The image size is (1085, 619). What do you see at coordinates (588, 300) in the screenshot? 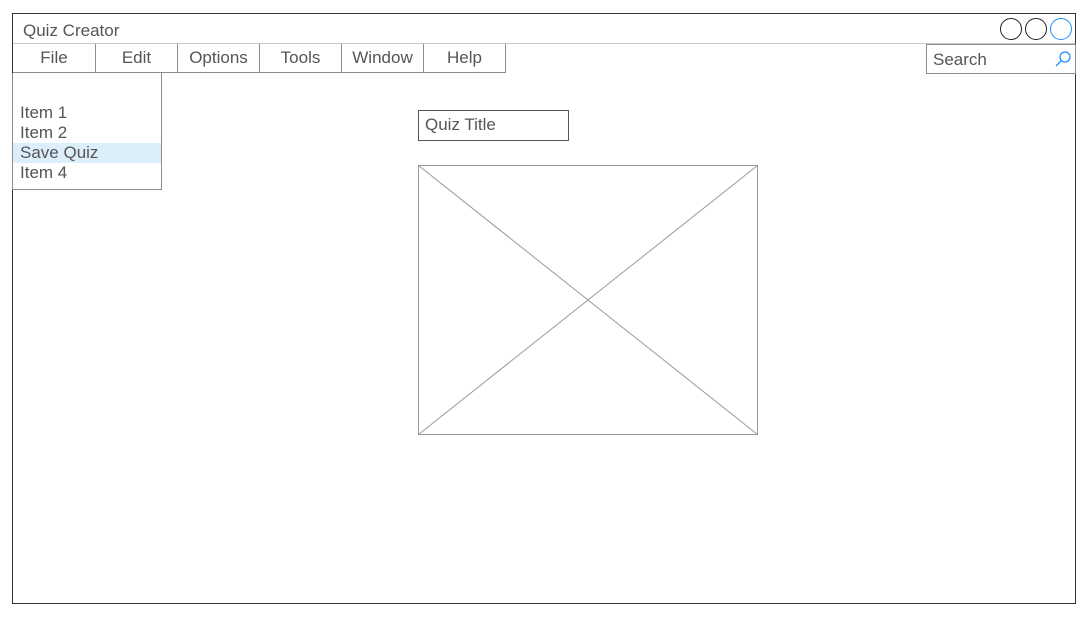
I see `image-placeholder` at bounding box center [588, 300].